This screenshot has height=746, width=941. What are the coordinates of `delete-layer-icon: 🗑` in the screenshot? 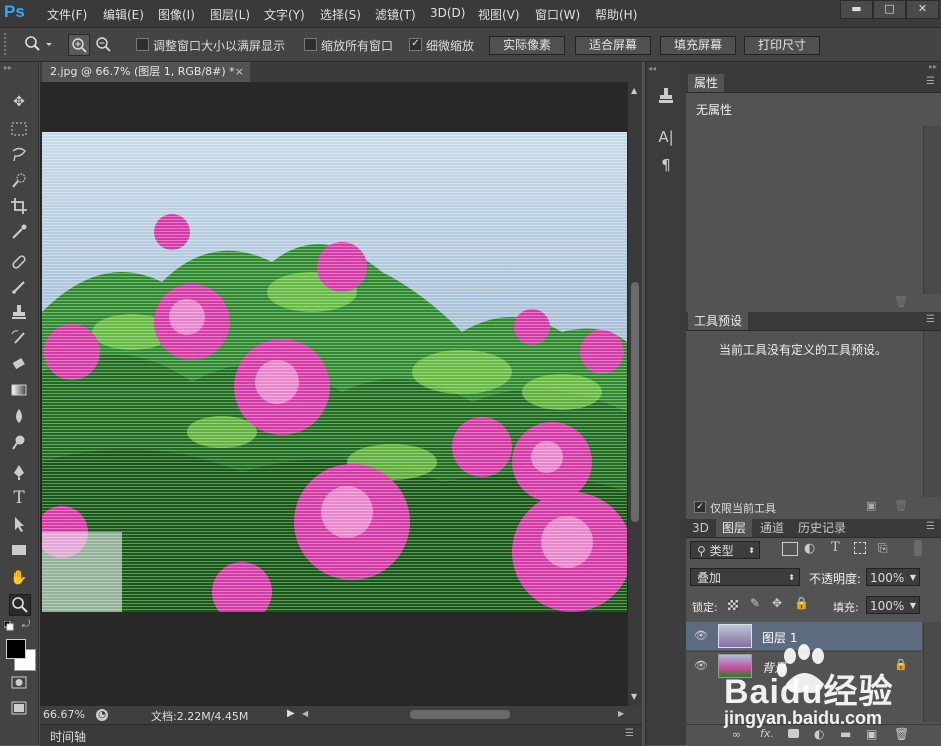 It's located at (901, 734).